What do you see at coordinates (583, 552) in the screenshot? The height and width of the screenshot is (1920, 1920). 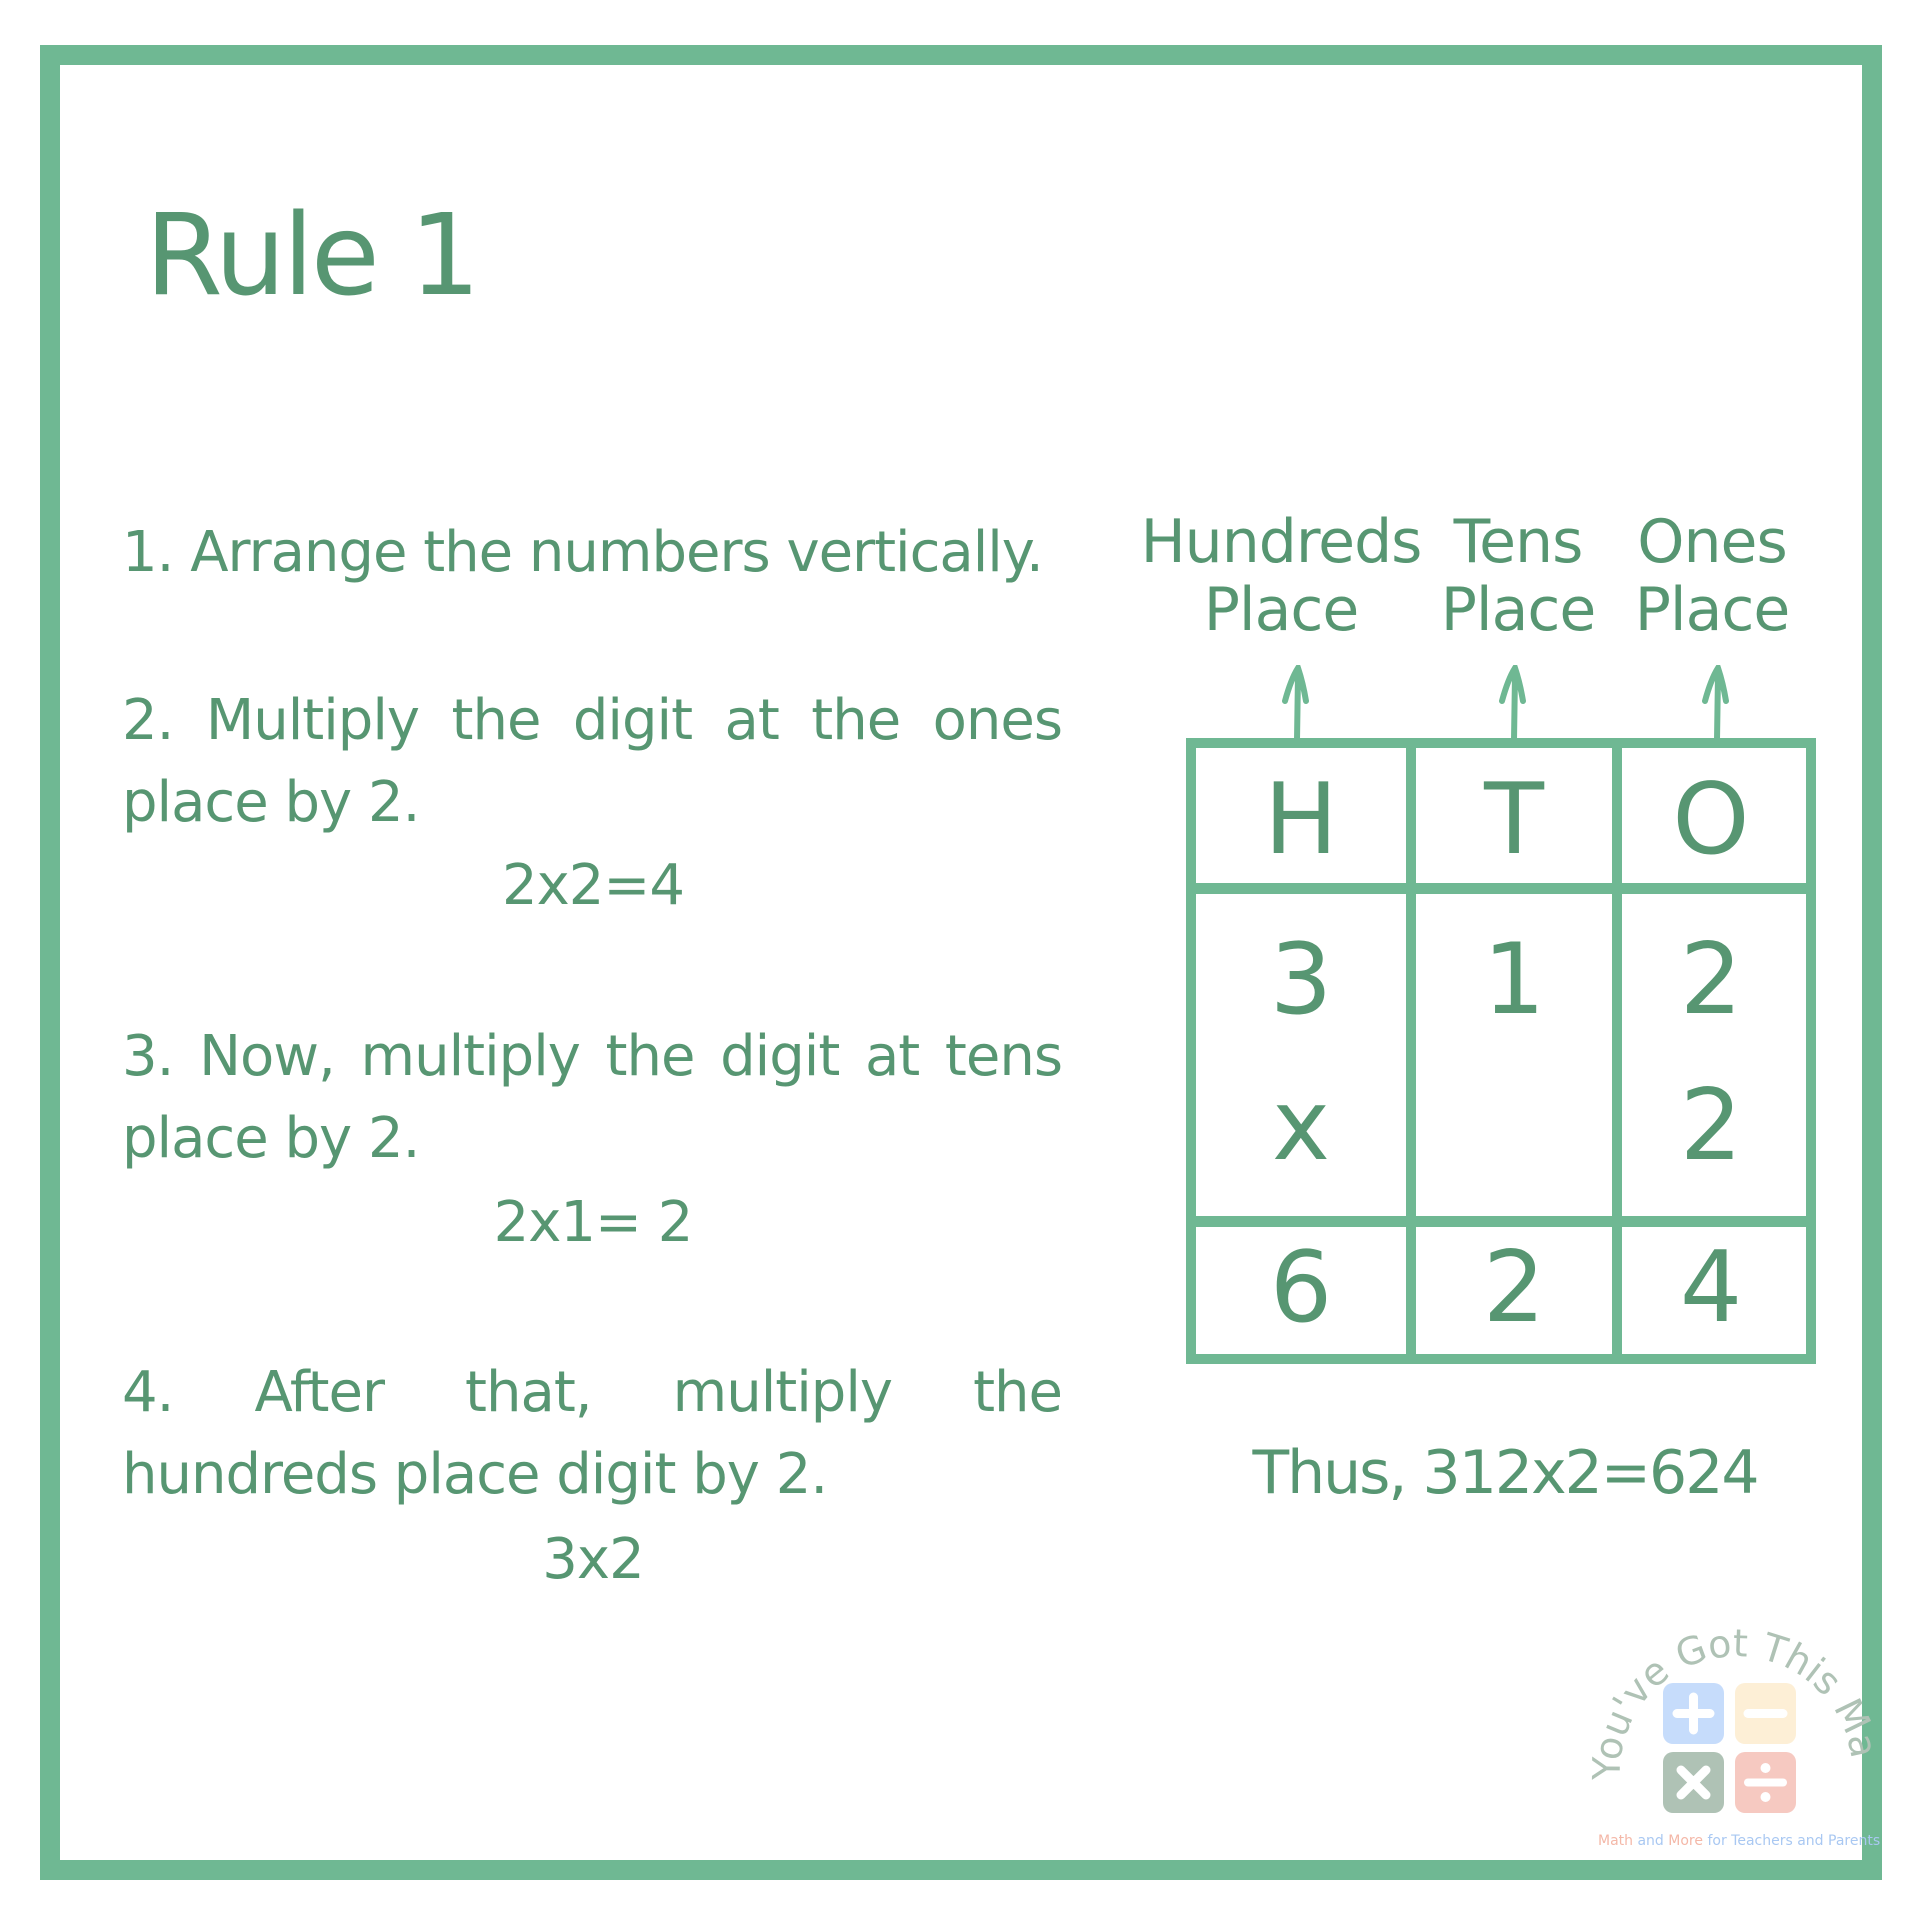 I see `step-1: 1. Arrange the numbers vertically.` at bounding box center [583, 552].